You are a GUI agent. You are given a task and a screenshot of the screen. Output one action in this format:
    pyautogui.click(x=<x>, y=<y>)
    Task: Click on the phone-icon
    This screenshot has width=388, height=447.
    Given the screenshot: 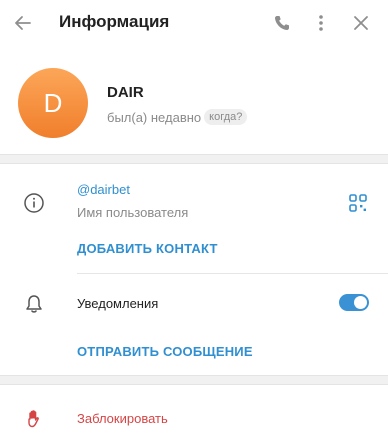 What is the action you would take?
    pyautogui.click(x=282, y=23)
    